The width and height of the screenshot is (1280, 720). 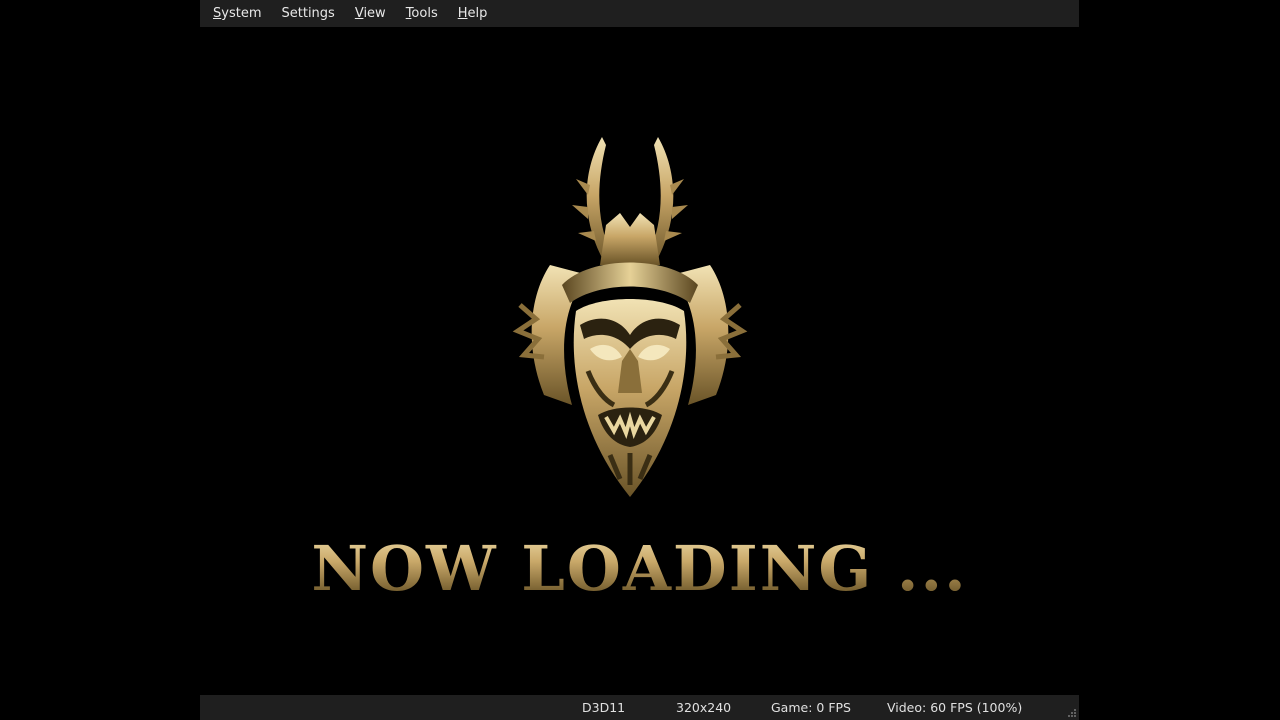 I want to click on resize-grip-icon, so click(x=1072, y=713).